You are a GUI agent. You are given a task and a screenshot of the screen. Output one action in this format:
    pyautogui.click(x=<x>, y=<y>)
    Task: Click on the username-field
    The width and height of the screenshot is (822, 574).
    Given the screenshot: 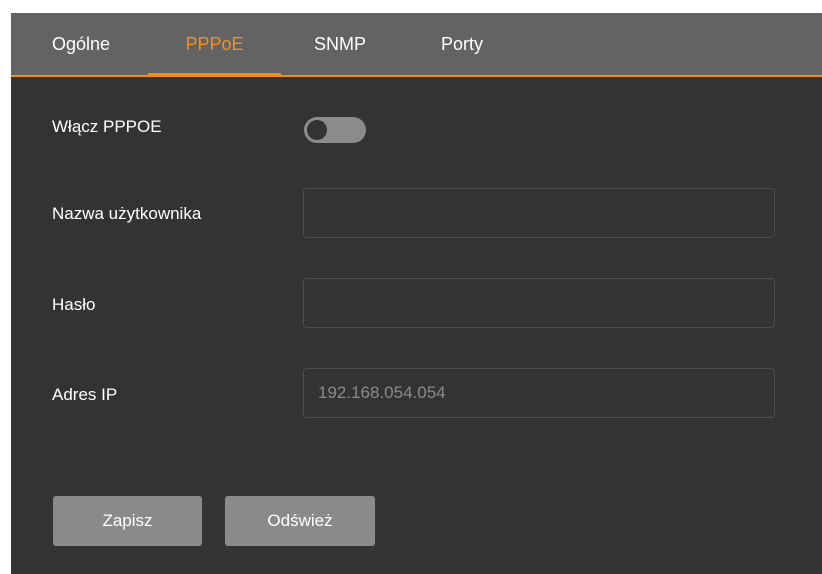 What is the action you would take?
    pyautogui.click(x=539, y=213)
    